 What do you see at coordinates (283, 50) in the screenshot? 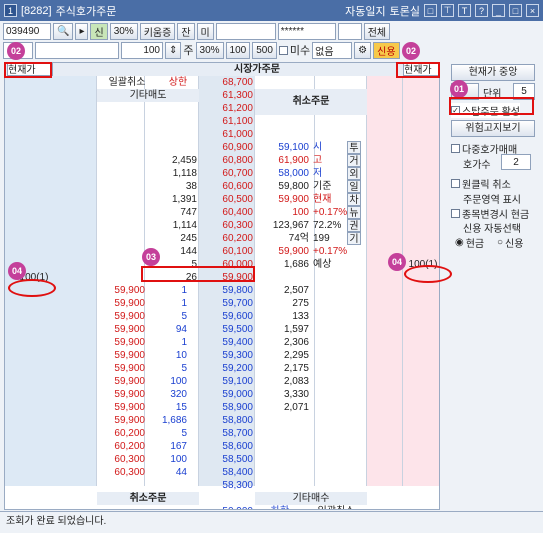
I see `misu-checkbox` at bounding box center [283, 50].